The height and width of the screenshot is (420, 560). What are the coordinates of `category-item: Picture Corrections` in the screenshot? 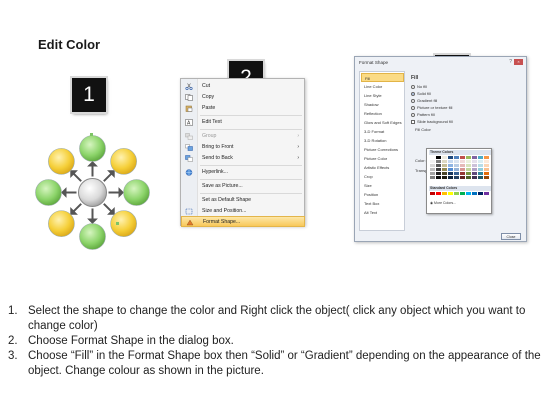 It's located at (382, 149).